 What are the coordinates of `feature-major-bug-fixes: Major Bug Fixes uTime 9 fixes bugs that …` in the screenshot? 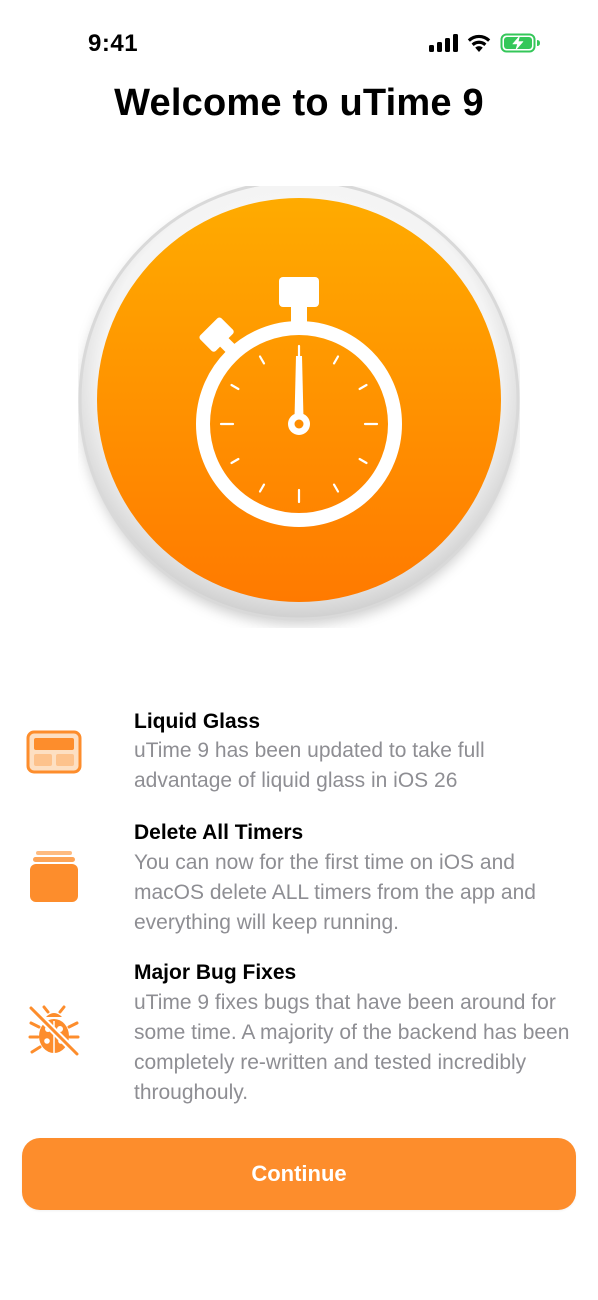 It's located at (299, 1031).